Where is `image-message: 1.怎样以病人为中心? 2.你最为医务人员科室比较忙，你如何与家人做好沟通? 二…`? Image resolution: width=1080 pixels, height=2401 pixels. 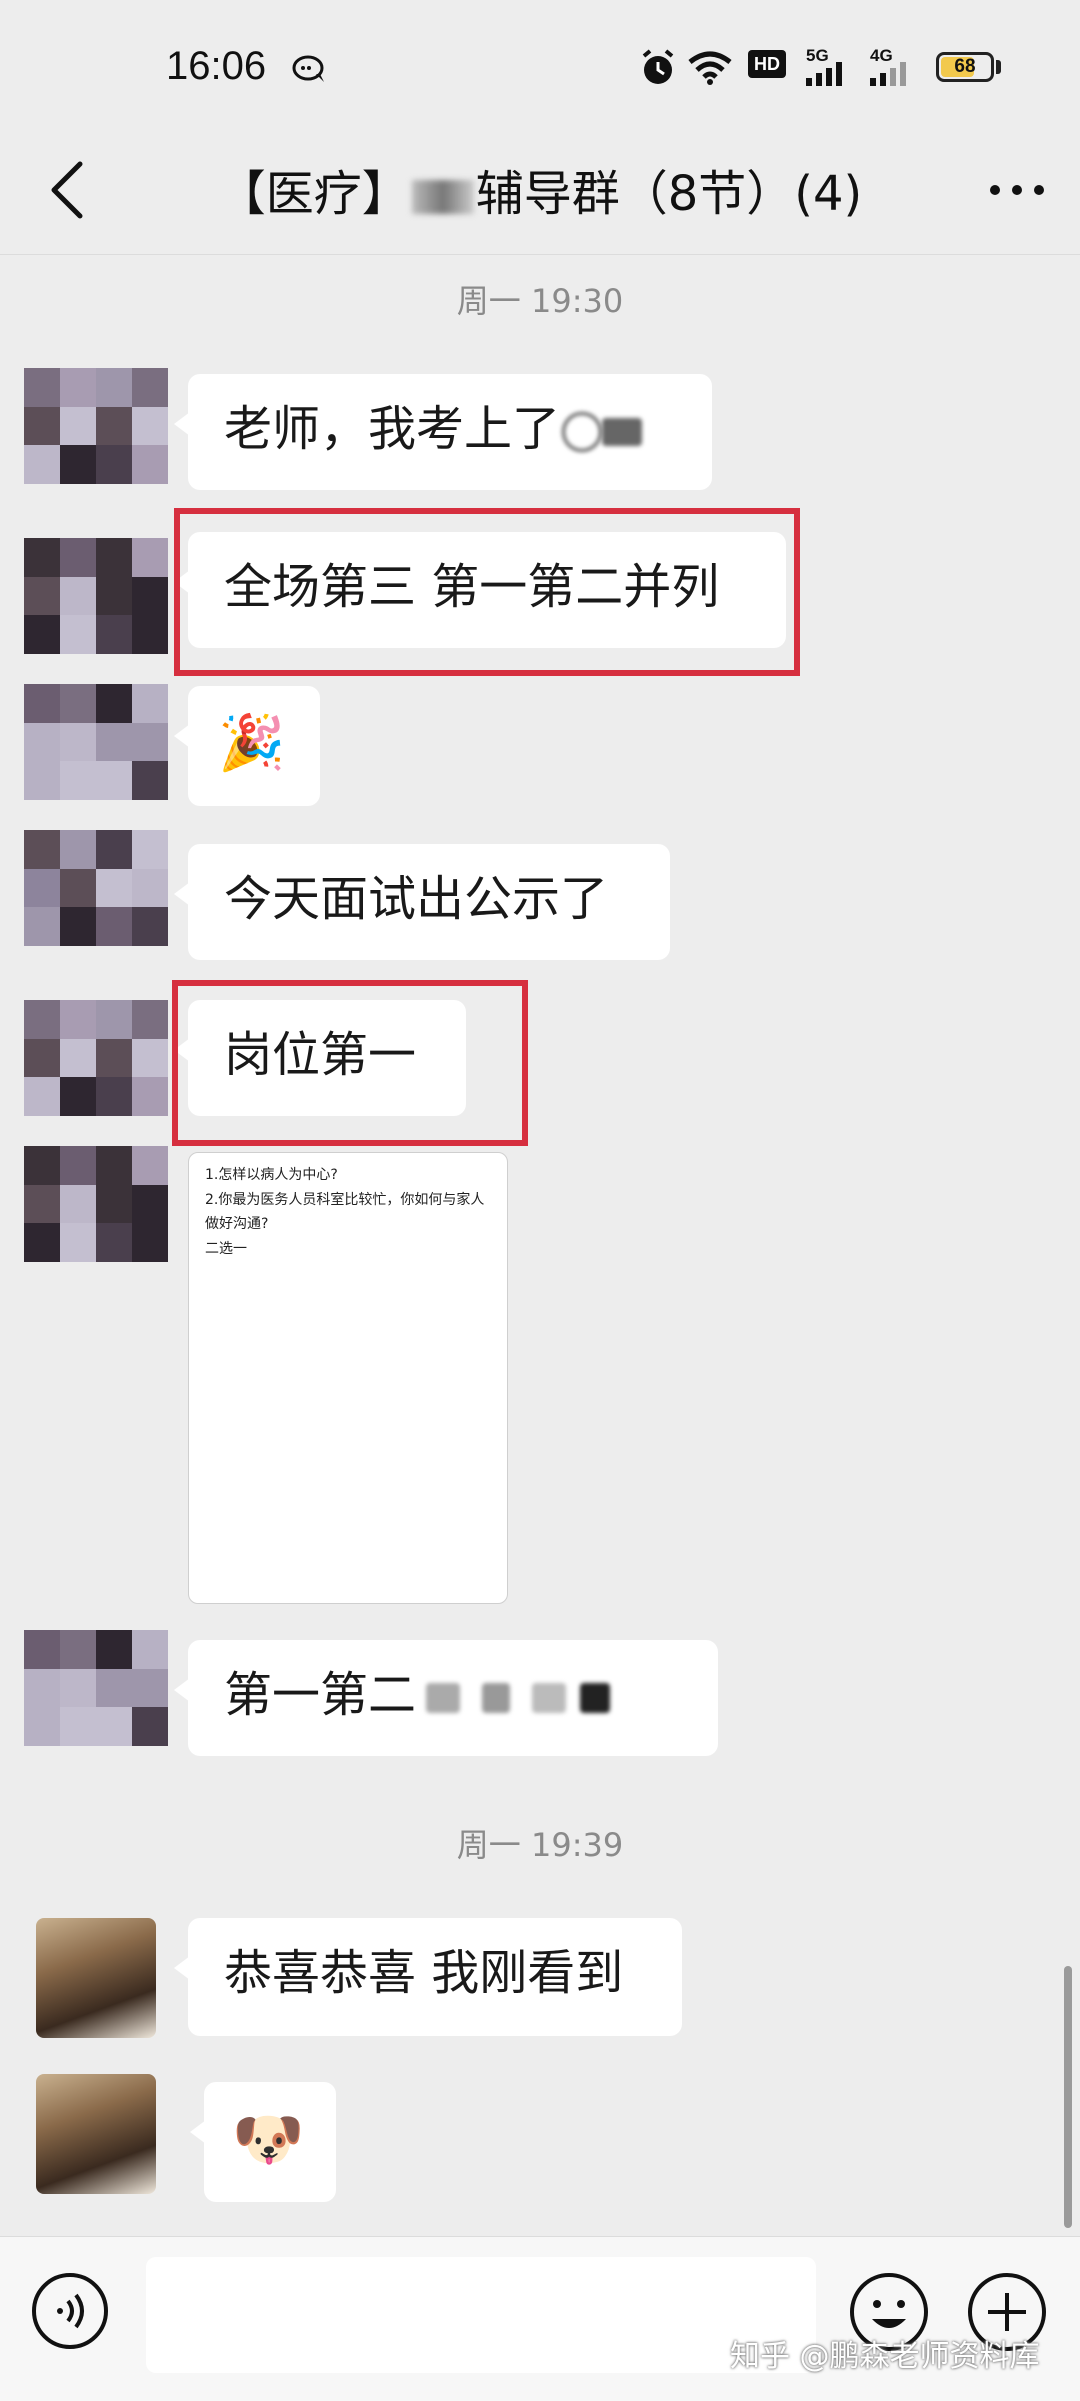
image-message: 1.怎样以病人为中心? 2.你最为医务人员科室比较忙，你如何与家人做好沟通? 二… is located at coordinates (348, 1378).